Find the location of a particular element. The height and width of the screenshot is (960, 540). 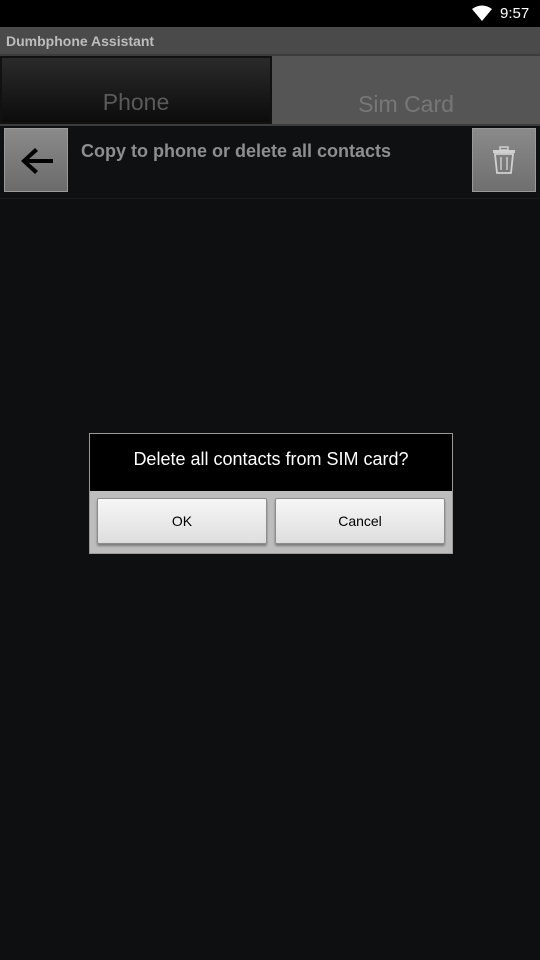

tab-bar: Phone Sim Card is located at coordinates (270, 90).